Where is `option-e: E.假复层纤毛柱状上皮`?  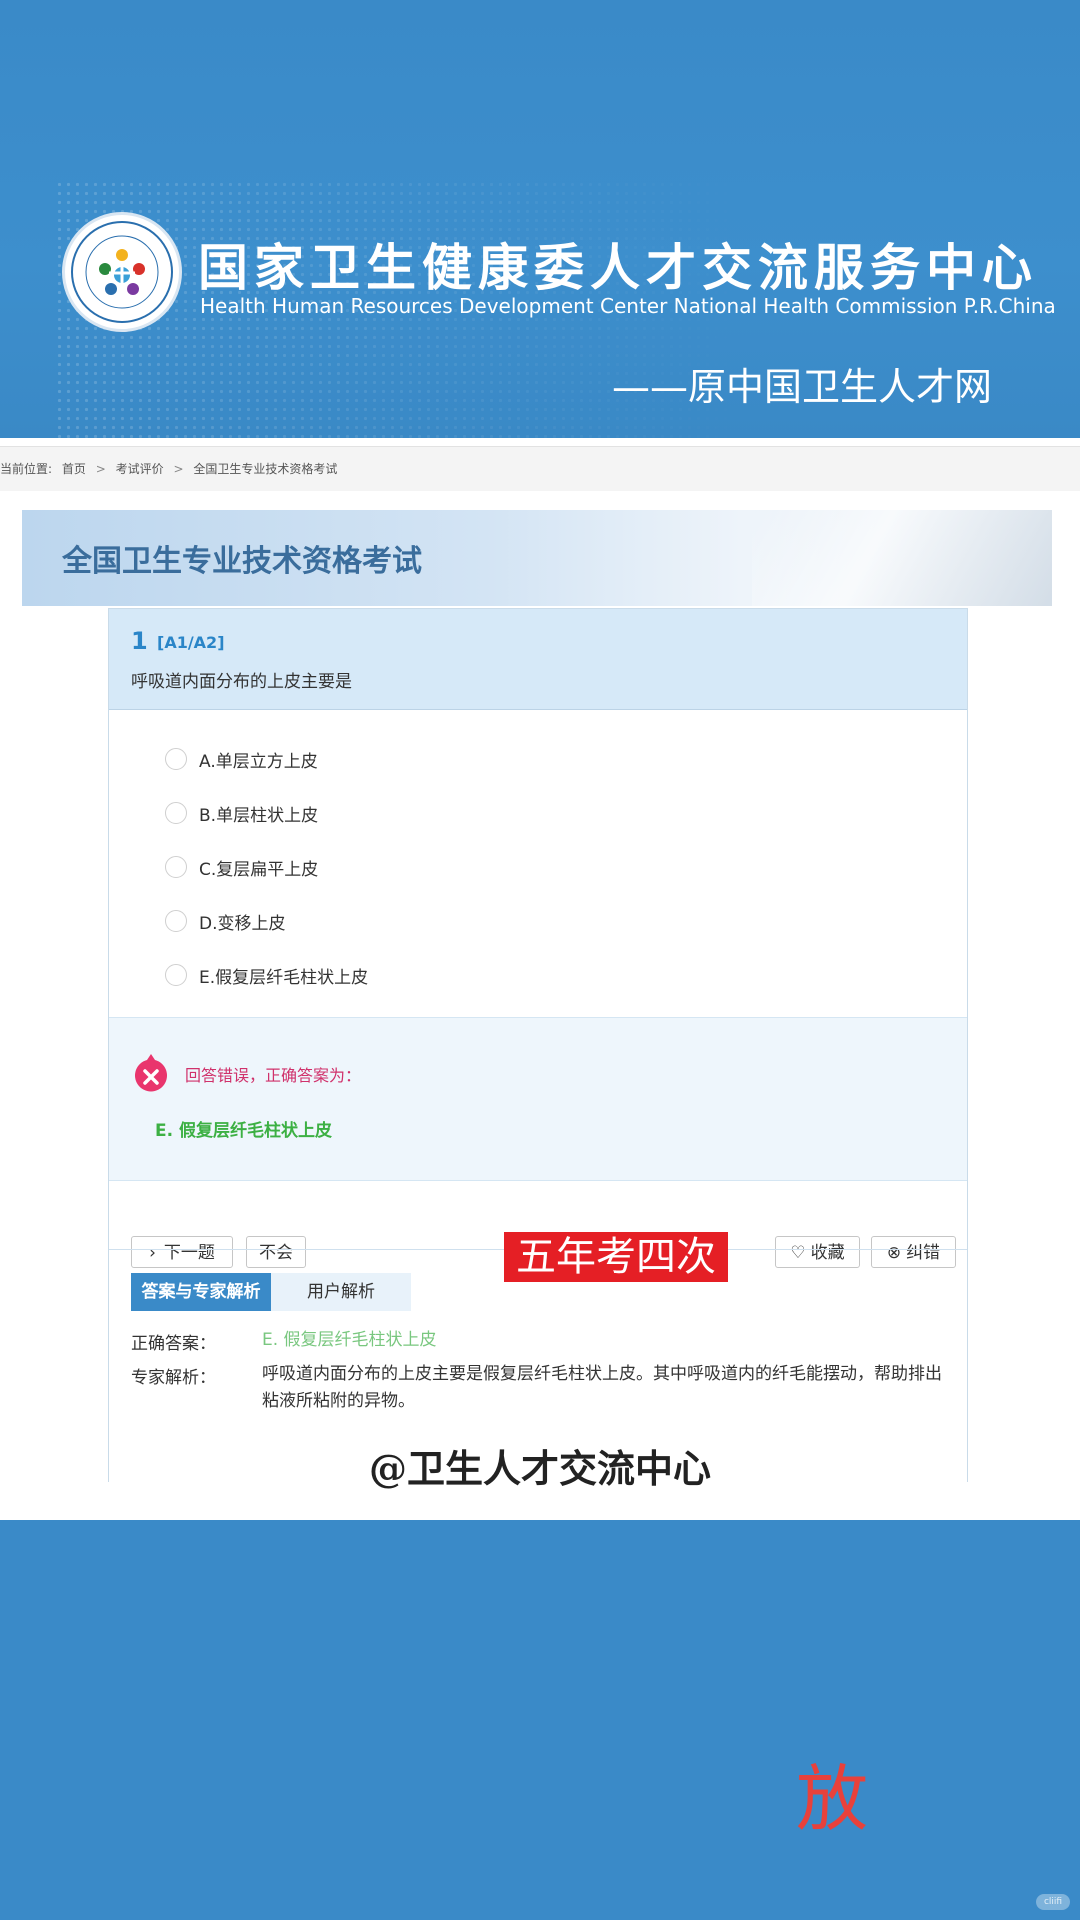 option-e: E.假复层纤毛柱状上皮 is located at coordinates (266, 975).